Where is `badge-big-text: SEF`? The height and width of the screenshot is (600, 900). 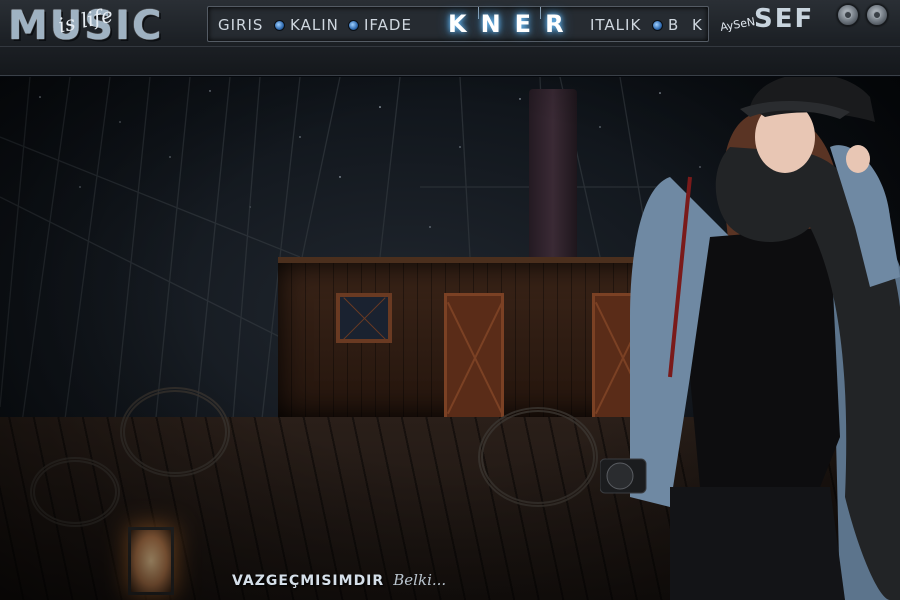
badge-big-text: SEF is located at coordinates (784, 19).